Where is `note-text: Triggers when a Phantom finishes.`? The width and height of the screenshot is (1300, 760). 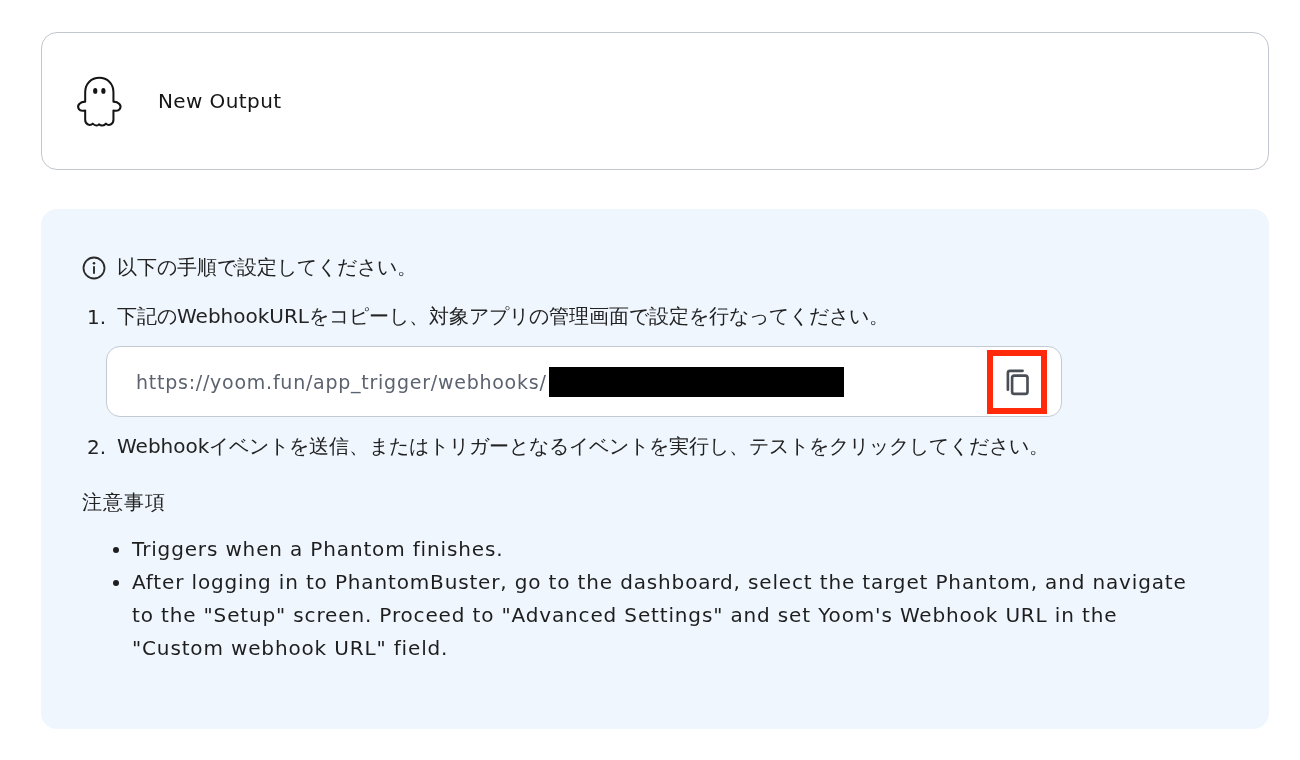
note-text: Triggers when a Phantom finishes. is located at coordinates (318, 549).